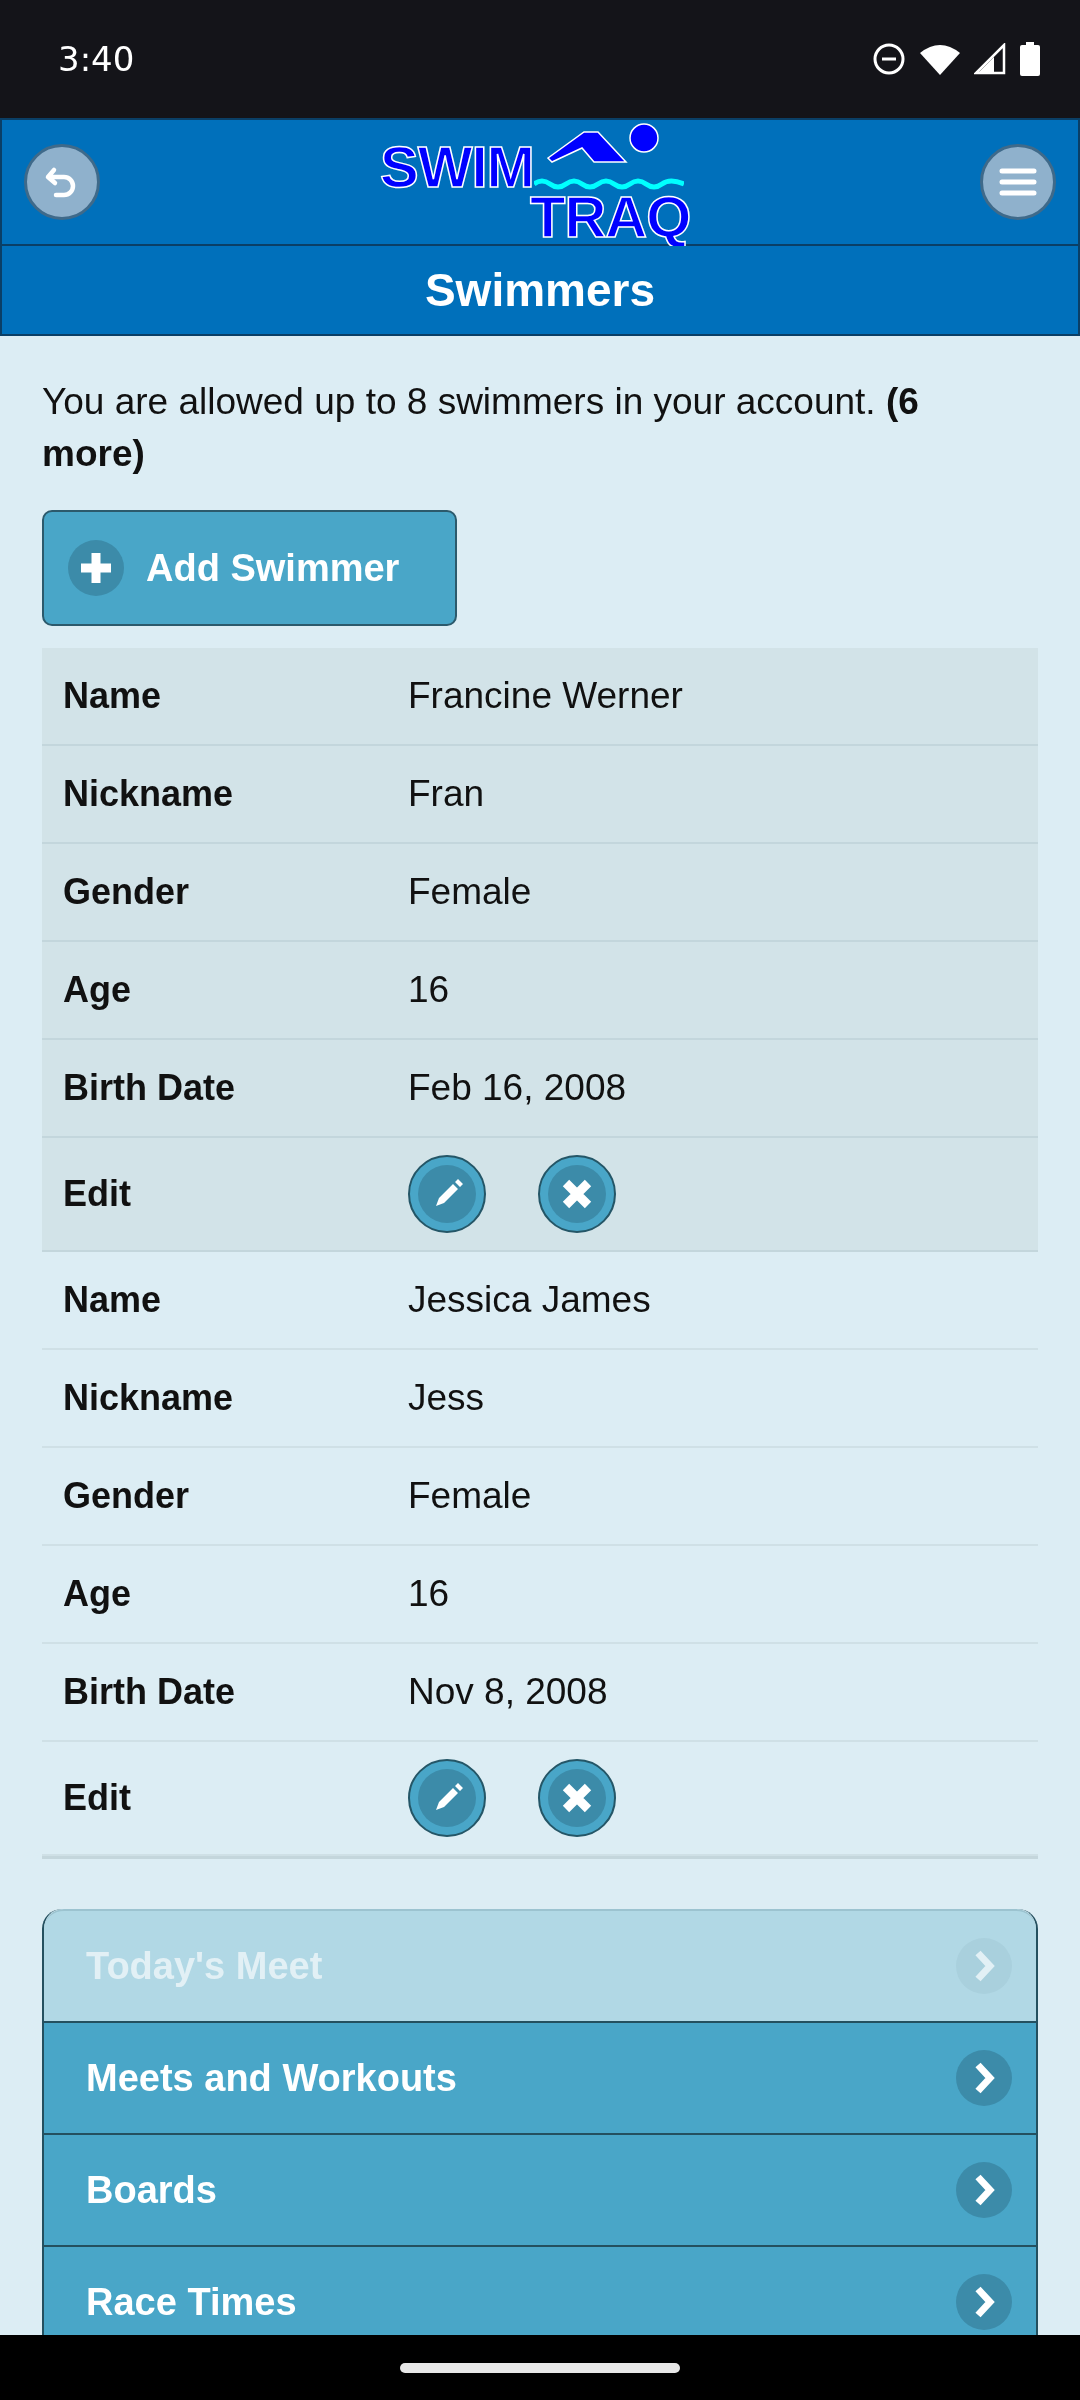 The height and width of the screenshot is (2400, 1080). I want to click on menu-item: Meets and Workouts, so click(540, 2077).